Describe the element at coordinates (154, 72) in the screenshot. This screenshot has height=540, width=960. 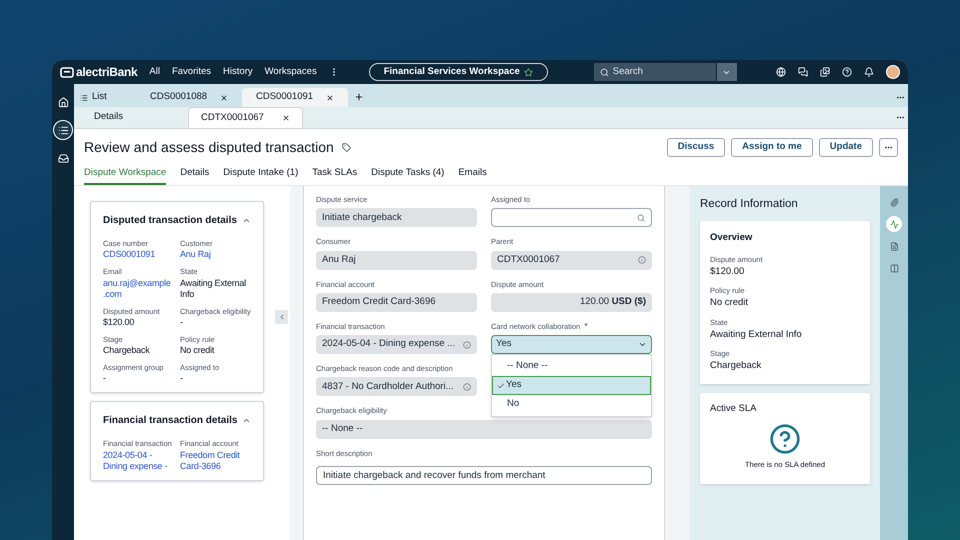
I see `nav-link: All` at that location.